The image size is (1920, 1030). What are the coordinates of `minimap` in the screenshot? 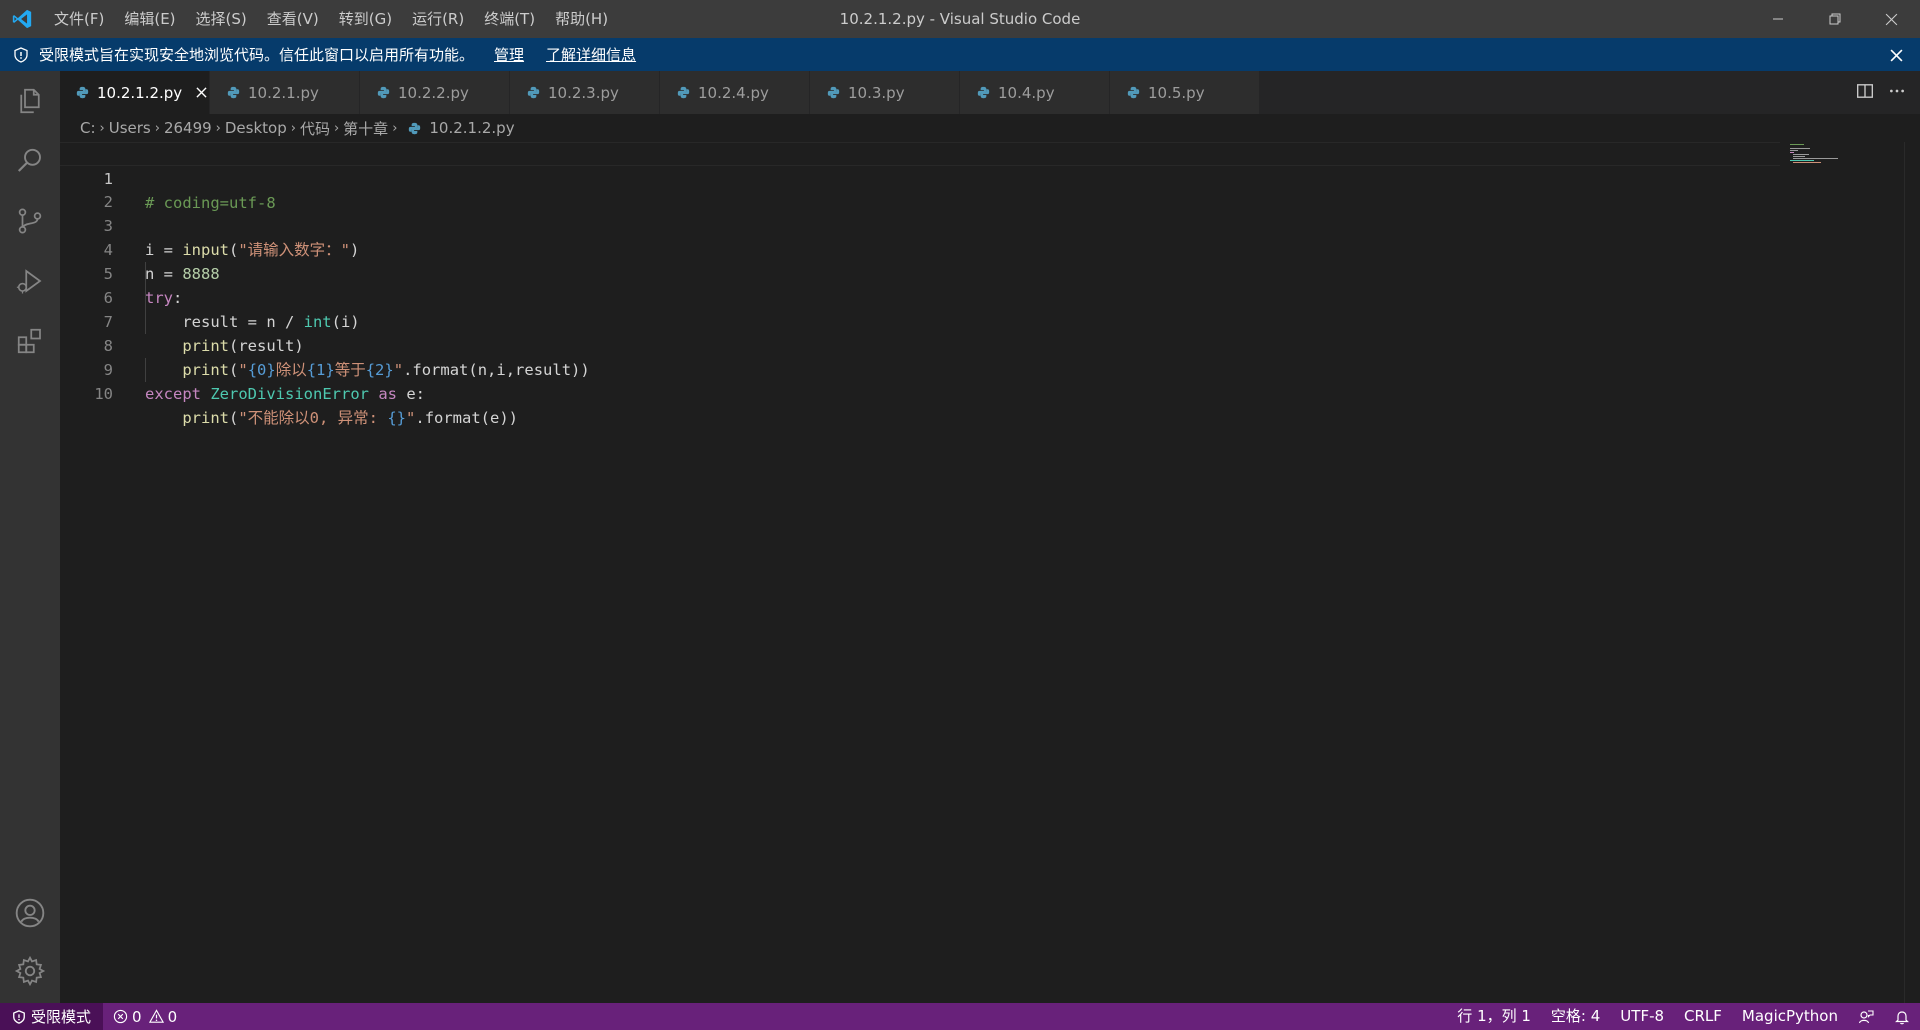 It's located at (1820, 157).